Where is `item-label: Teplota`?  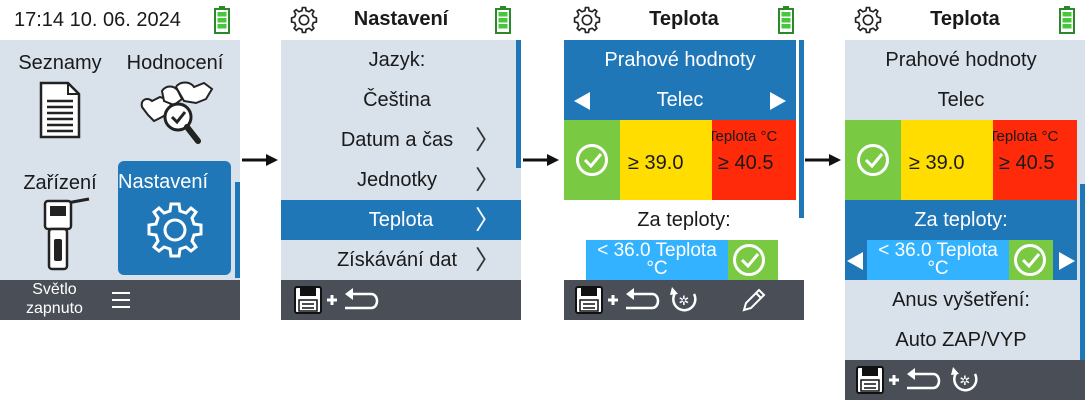 item-label: Teplota is located at coordinates (401, 220).